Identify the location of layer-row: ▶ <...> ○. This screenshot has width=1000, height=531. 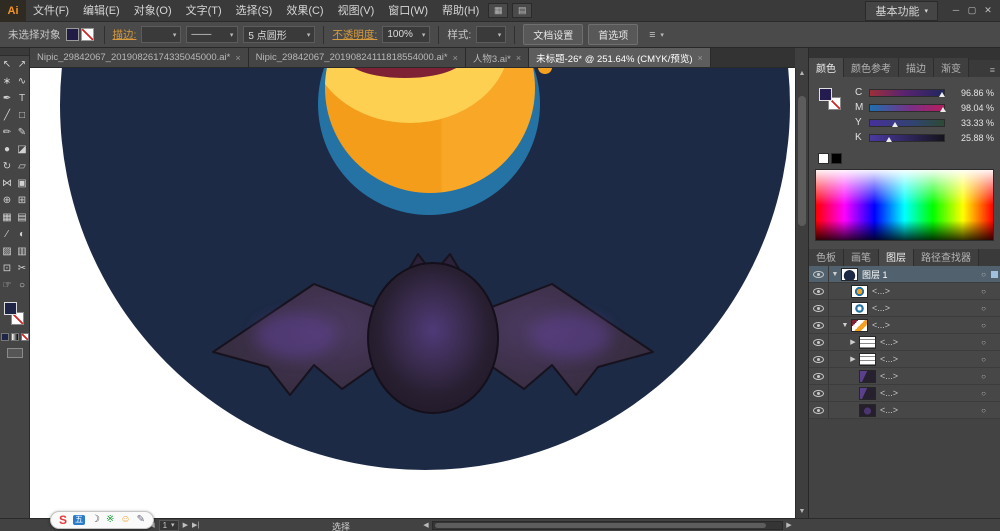
(904, 342).